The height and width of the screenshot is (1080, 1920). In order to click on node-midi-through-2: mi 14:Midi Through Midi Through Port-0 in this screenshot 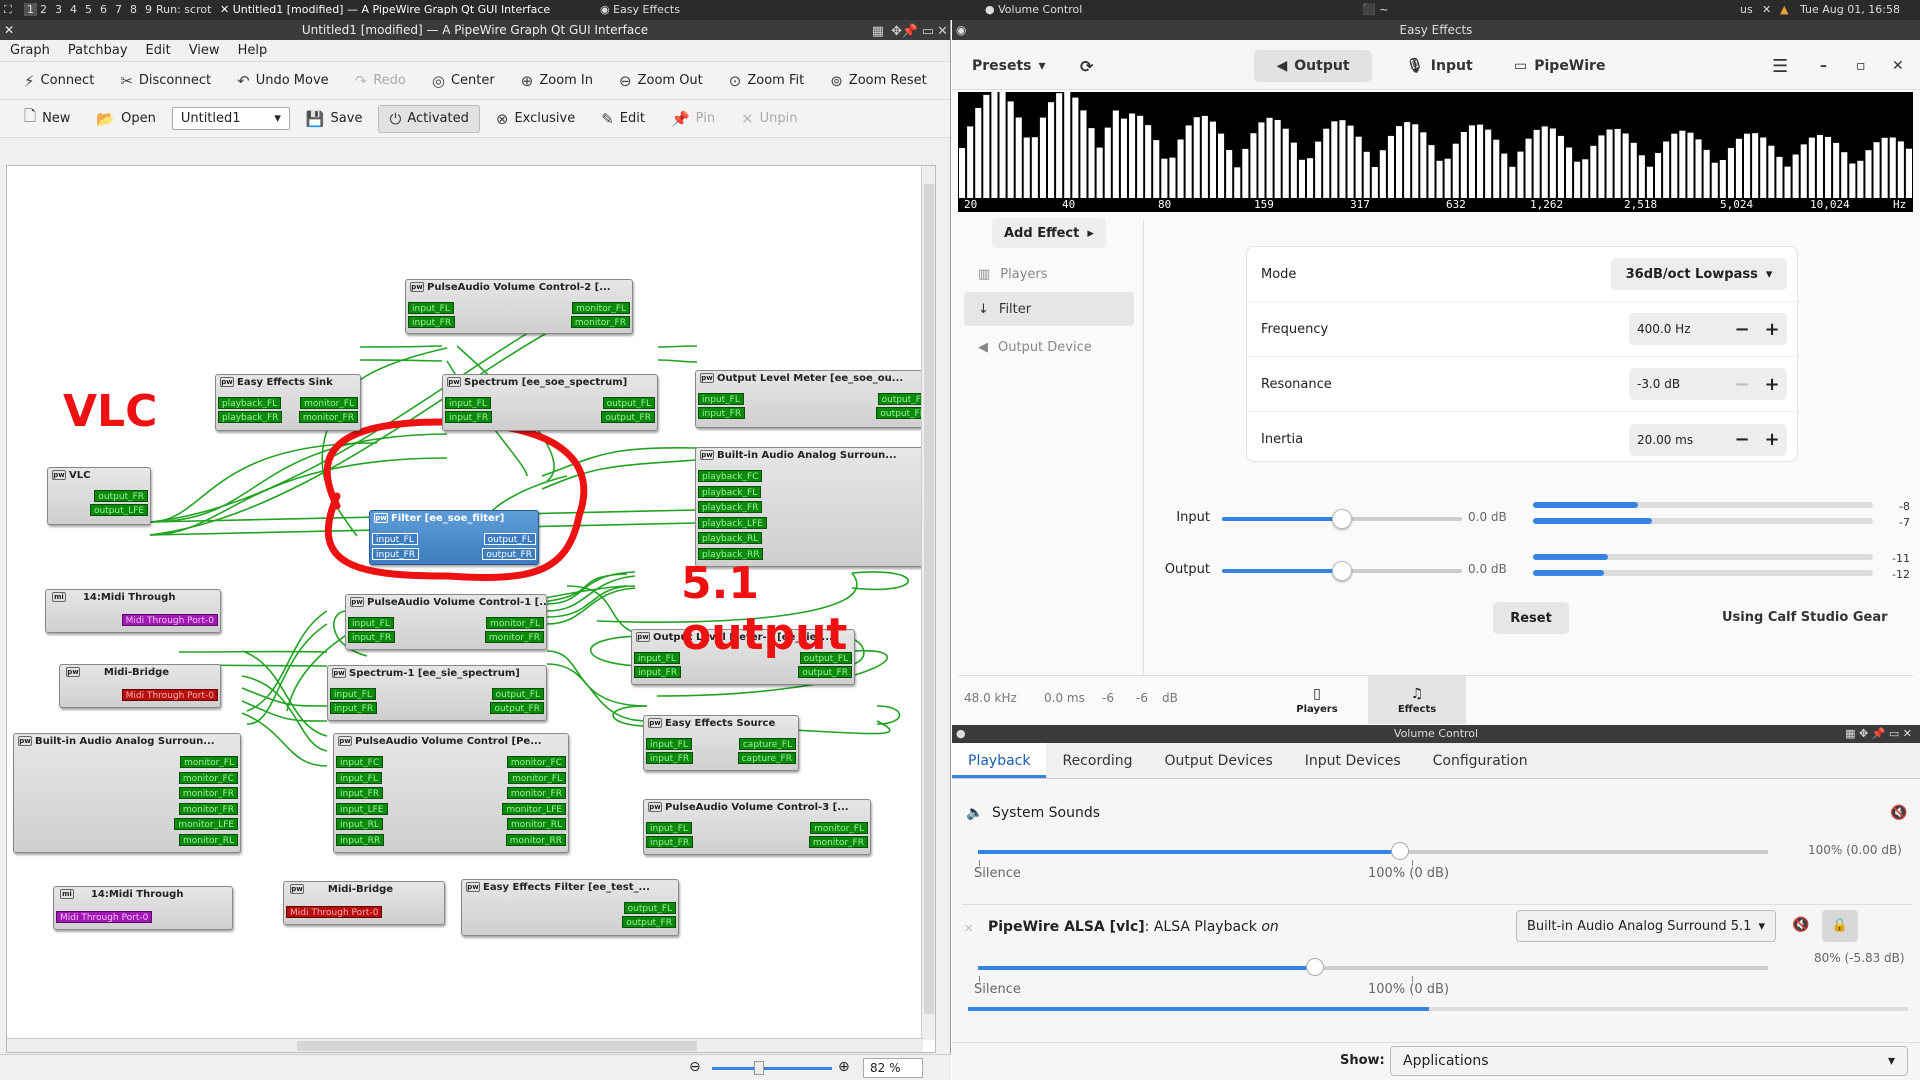, I will do `click(143, 908)`.